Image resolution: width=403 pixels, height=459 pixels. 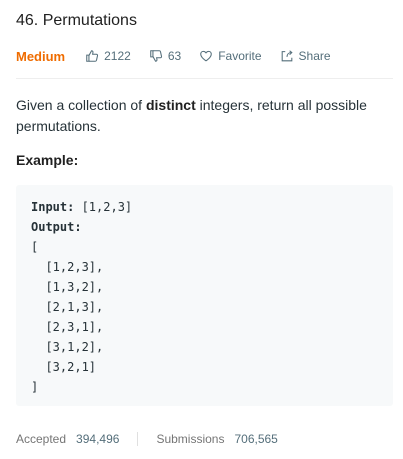 I want to click on problem-title: 46. Permutations, so click(x=76, y=20).